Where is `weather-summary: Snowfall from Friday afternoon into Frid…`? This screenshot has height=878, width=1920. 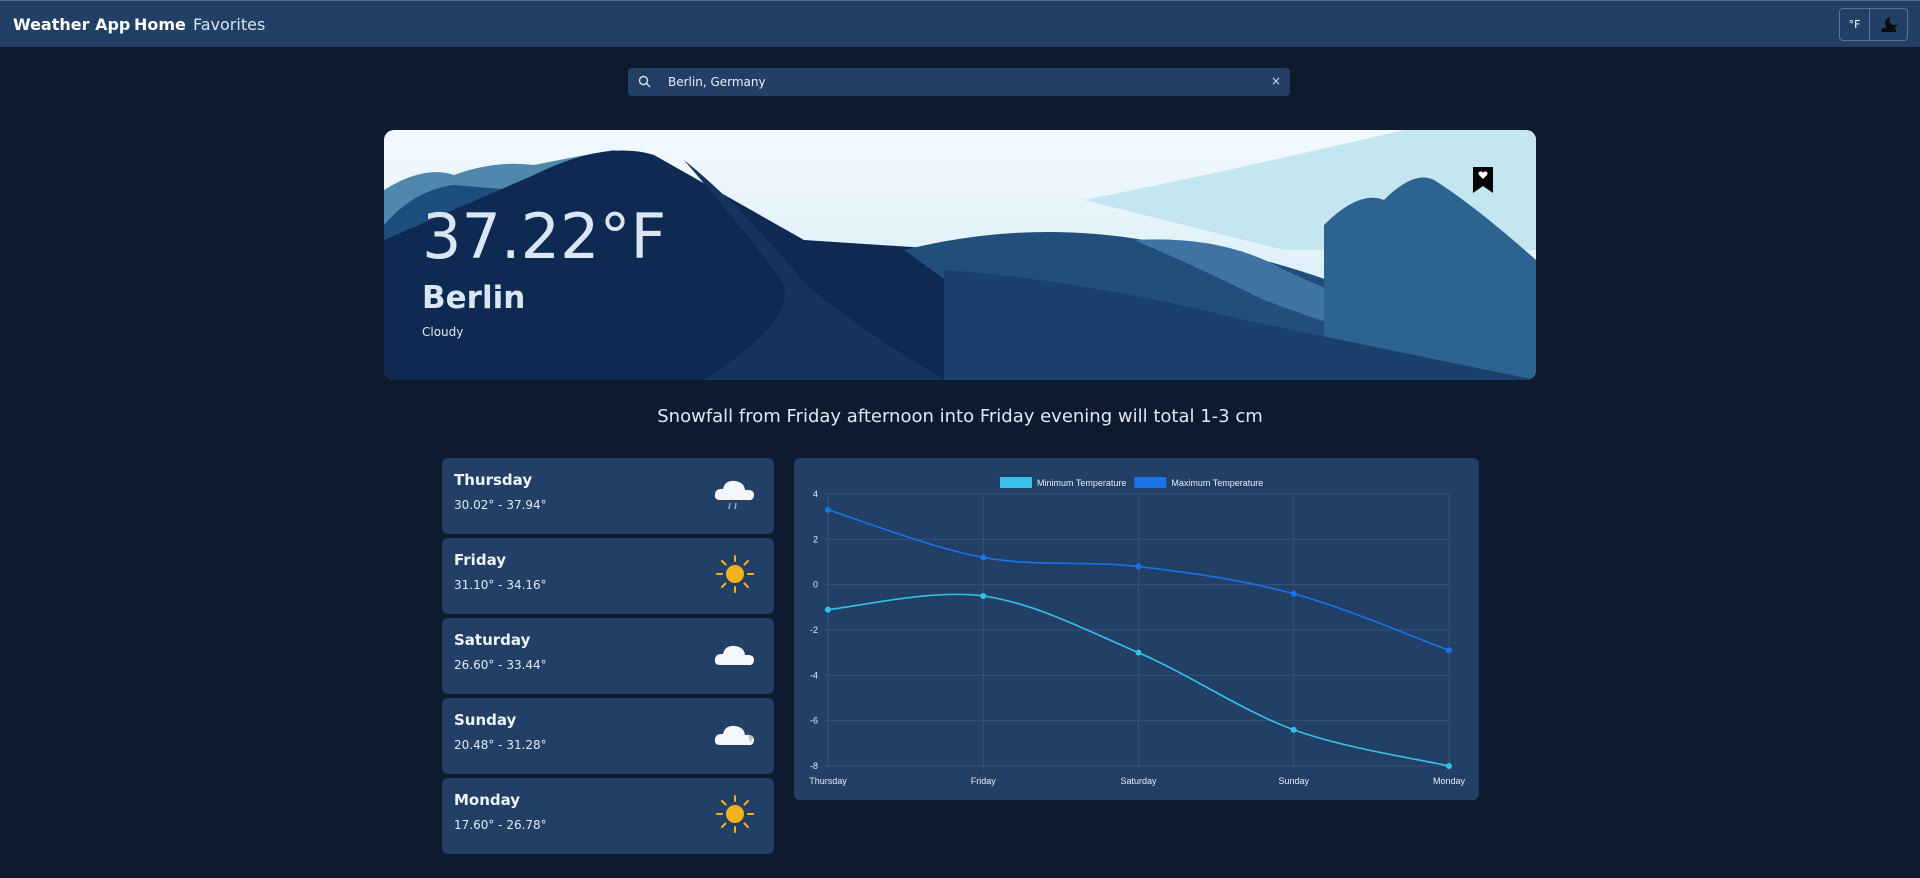
weather-summary: Snowfall from Friday afternoon into Frid… is located at coordinates (960, 416).